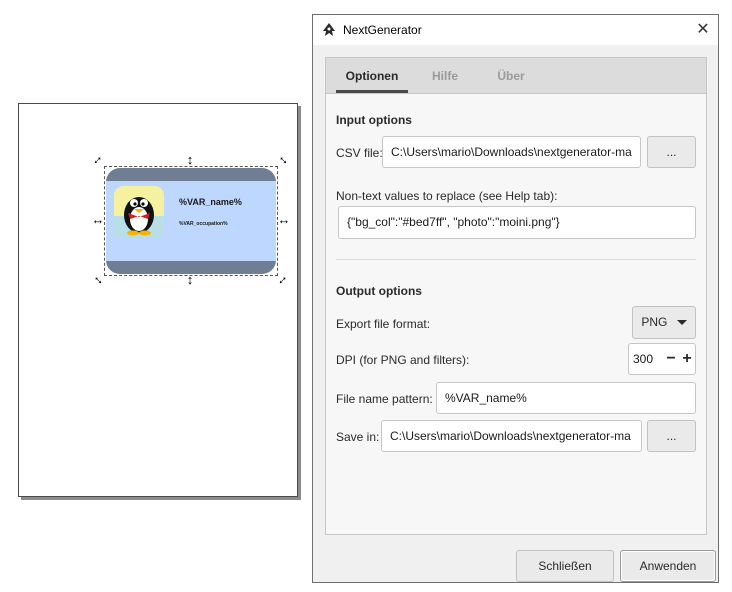 The height and width of the screenshot is (592, 732). Describe the element at coordinates (190, 160) in the screenshot. I see `scale-handle-top-icon: ↕` at that location.